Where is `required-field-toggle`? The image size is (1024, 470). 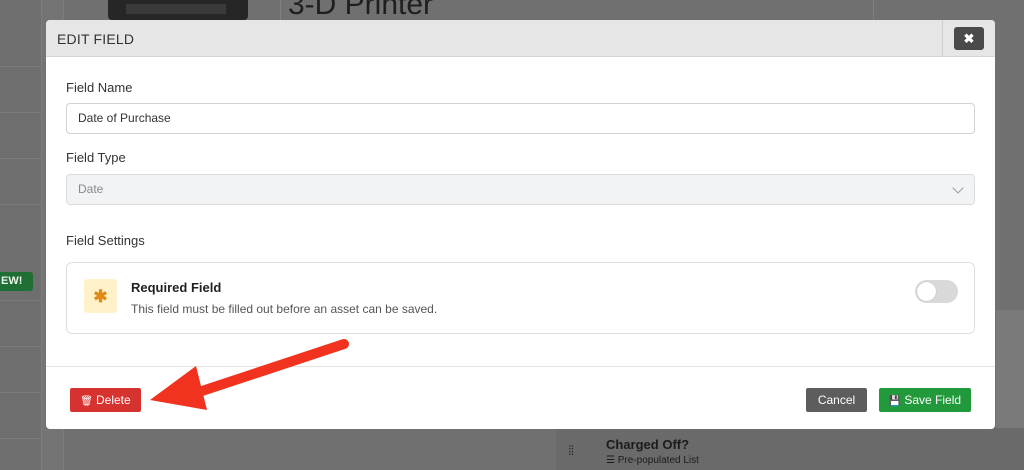 required-field-toggle is located at coordinates (936, 291).